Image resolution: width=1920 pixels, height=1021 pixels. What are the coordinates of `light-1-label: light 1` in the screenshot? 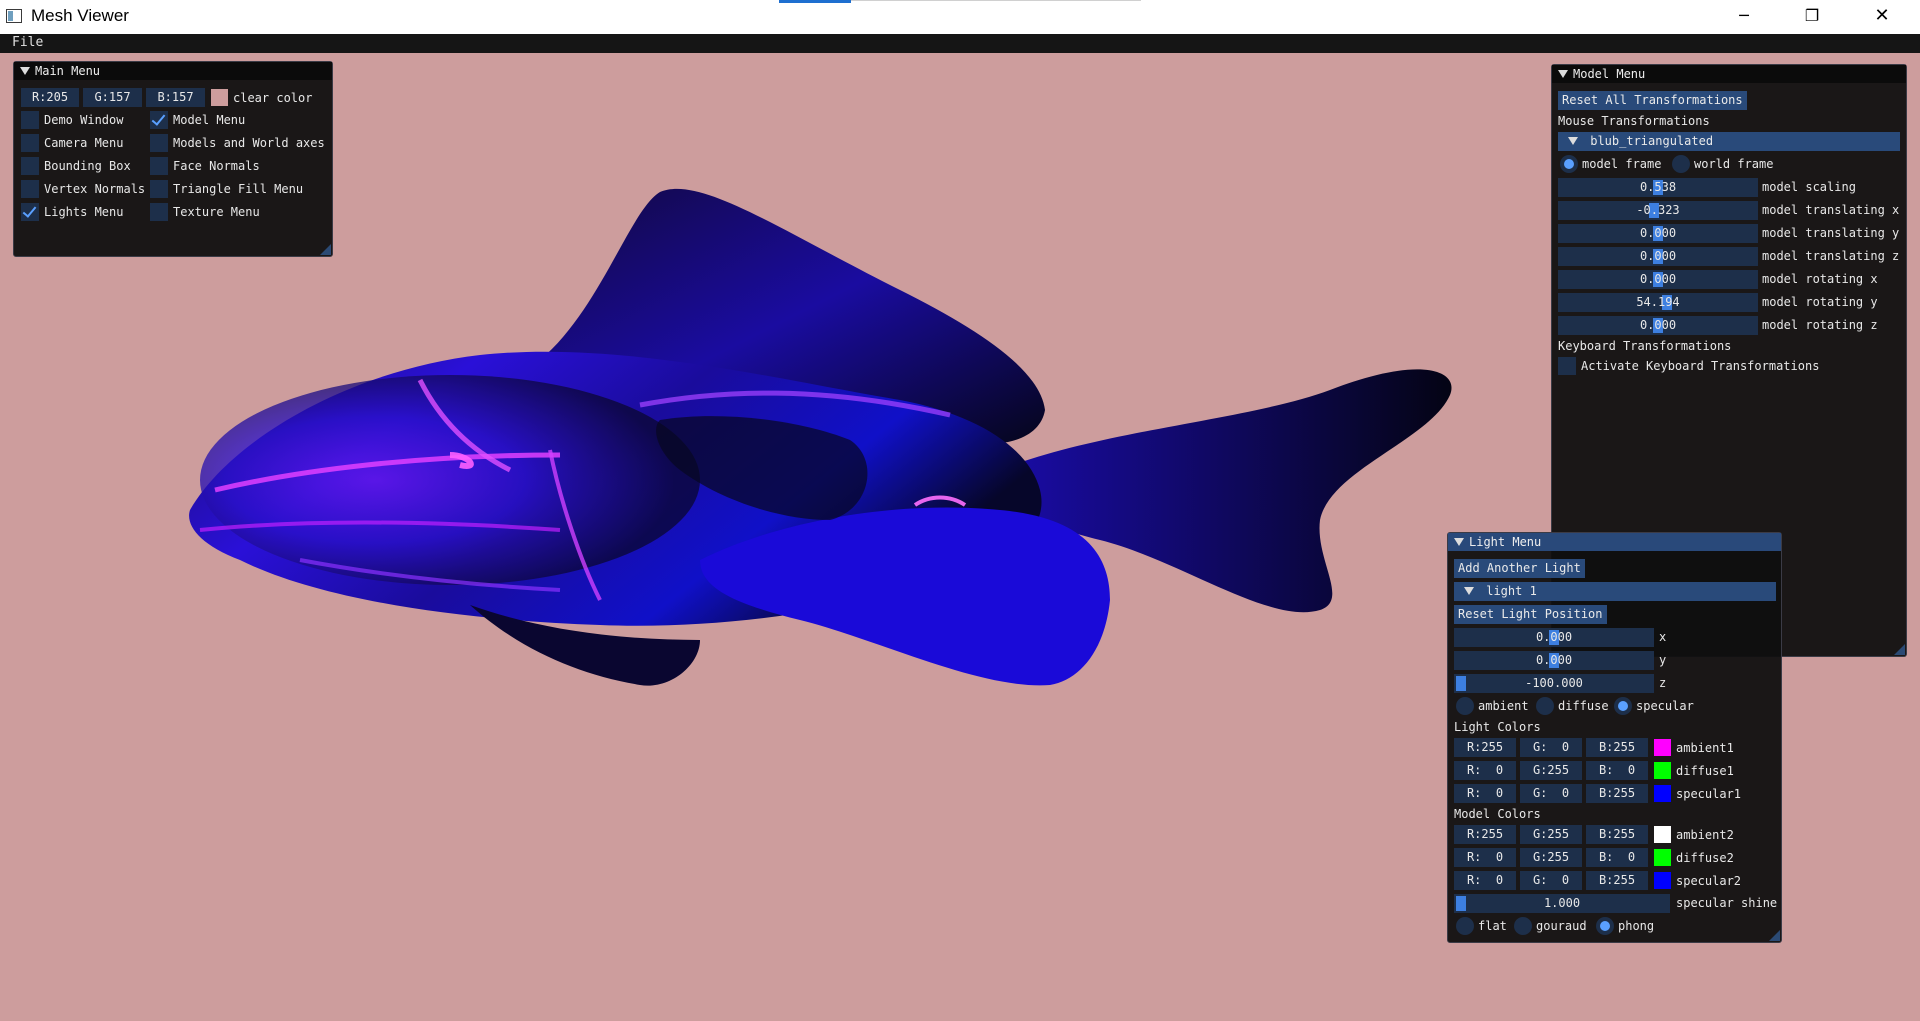 It's located at (1511, 591).